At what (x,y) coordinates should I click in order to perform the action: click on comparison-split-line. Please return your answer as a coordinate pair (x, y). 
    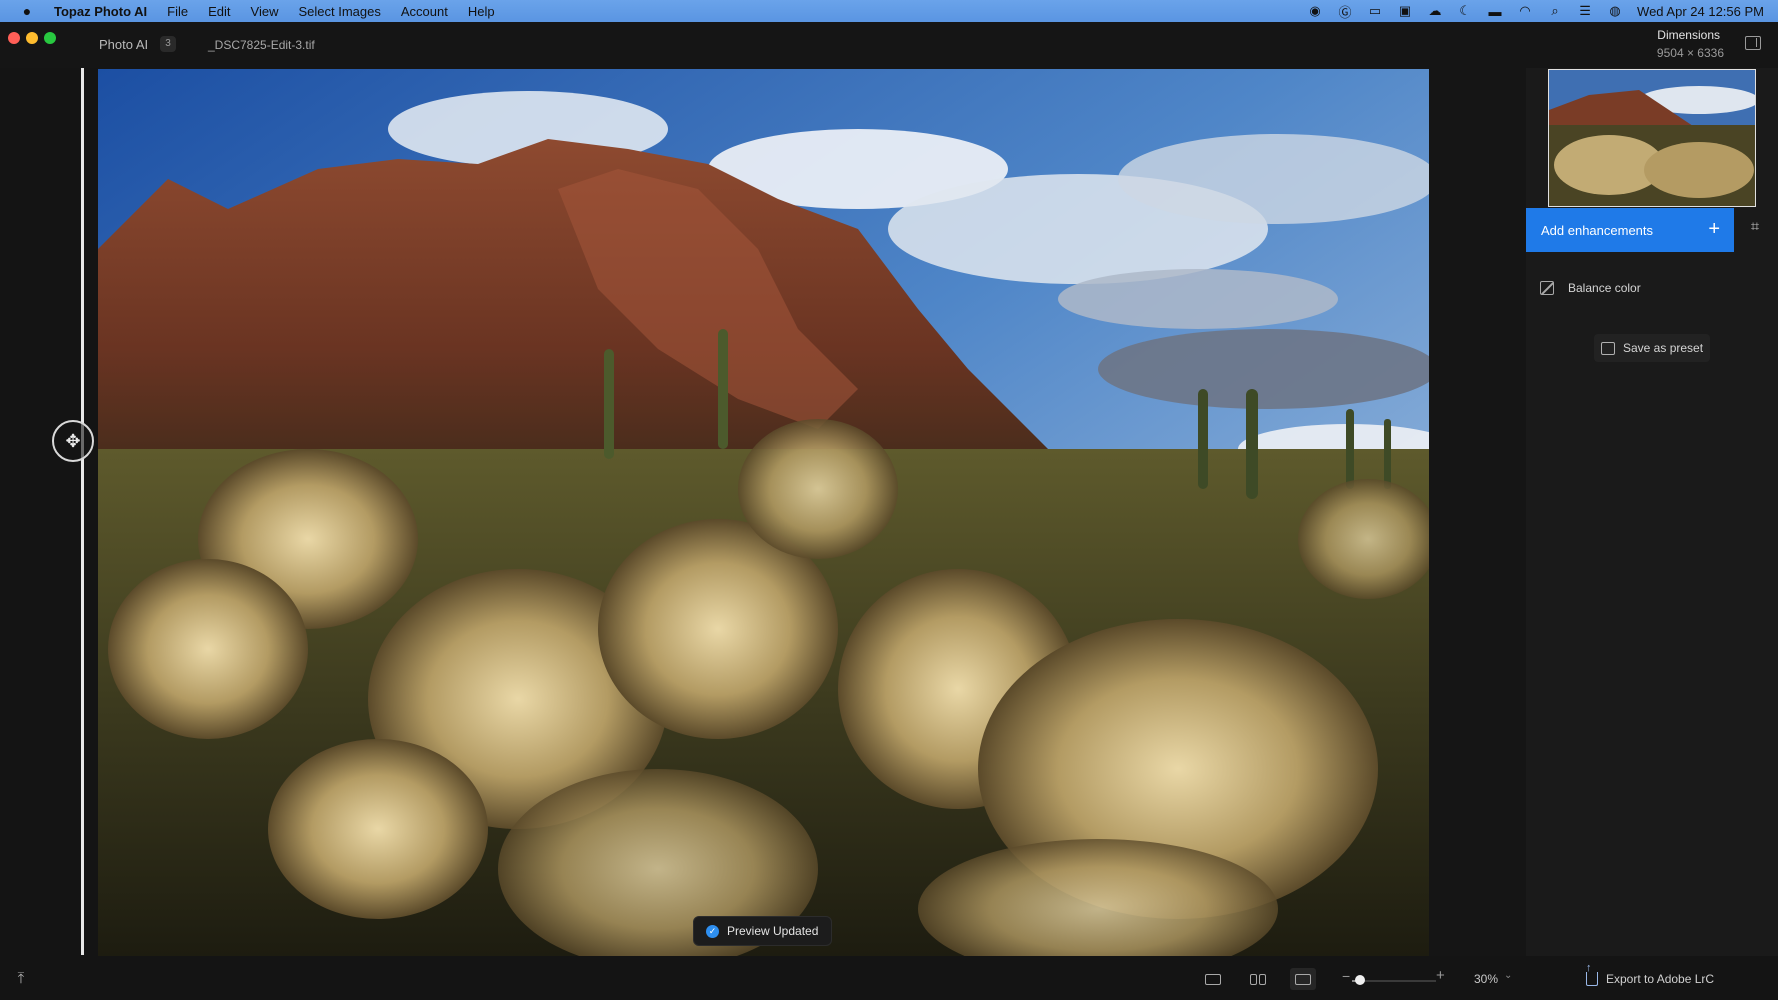
    Looking at the image, I should click on (82, 511).